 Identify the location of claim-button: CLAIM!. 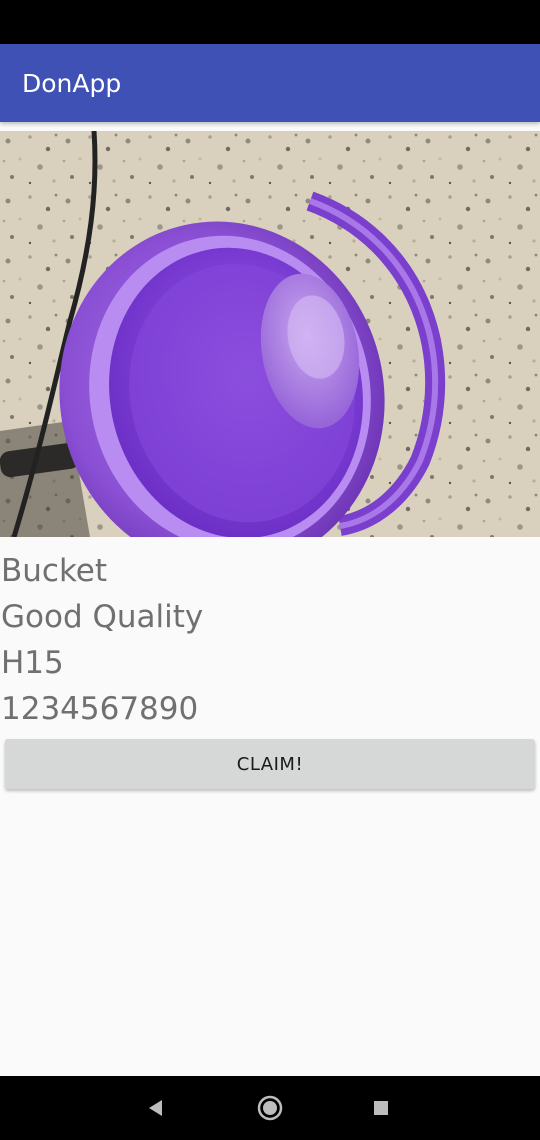
(270, 764).